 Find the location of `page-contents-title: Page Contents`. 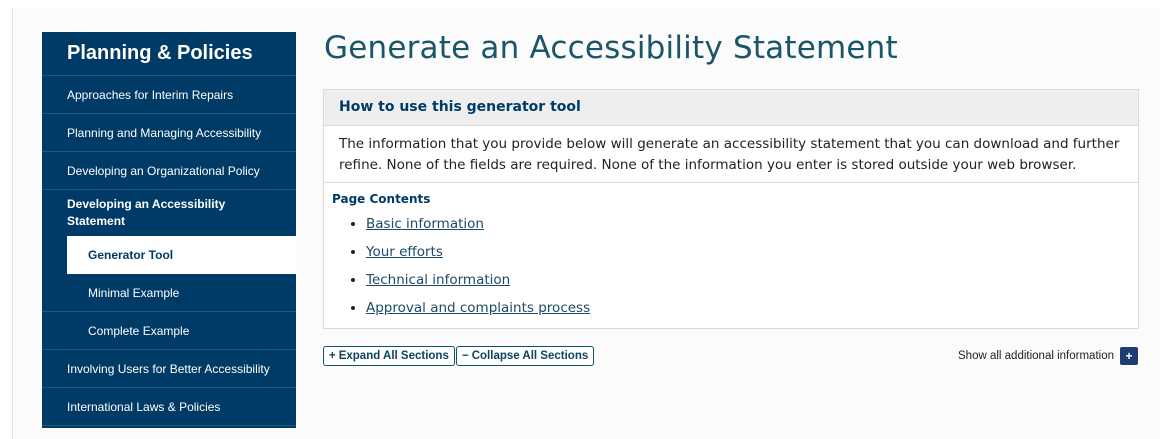

page-contents-title: Page Contents is located at coordinates (381, 199).